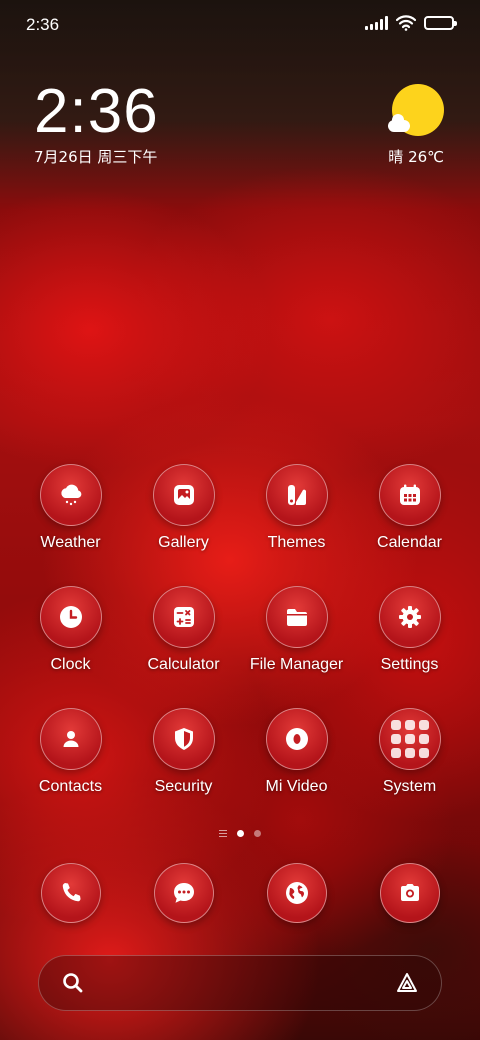  I want to click on dock-browser, so click(296, 893).